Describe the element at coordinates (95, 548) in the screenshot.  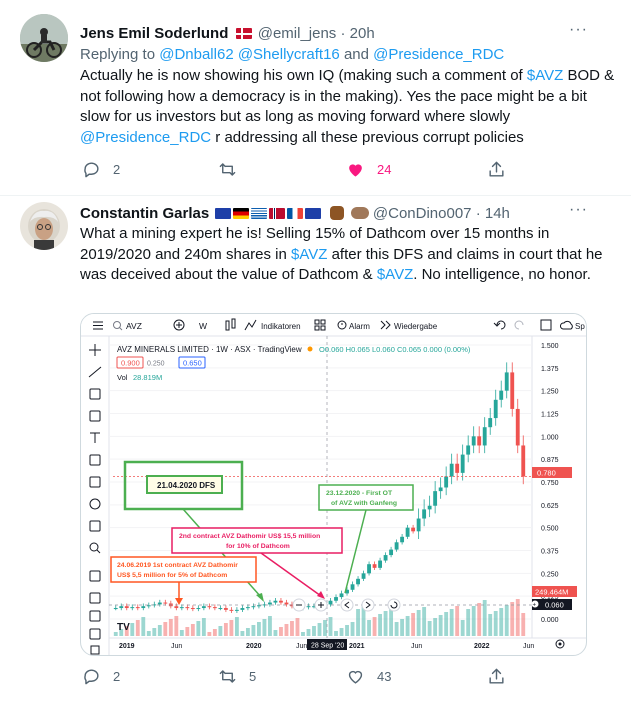
I see `zoom-icon` at that location.